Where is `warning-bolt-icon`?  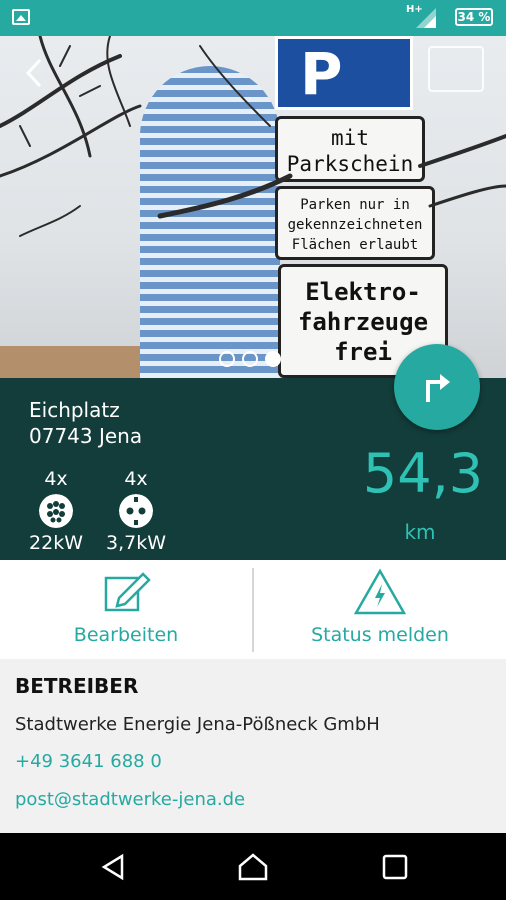
warning-bolt-icon is located at coordinates (380, 591).